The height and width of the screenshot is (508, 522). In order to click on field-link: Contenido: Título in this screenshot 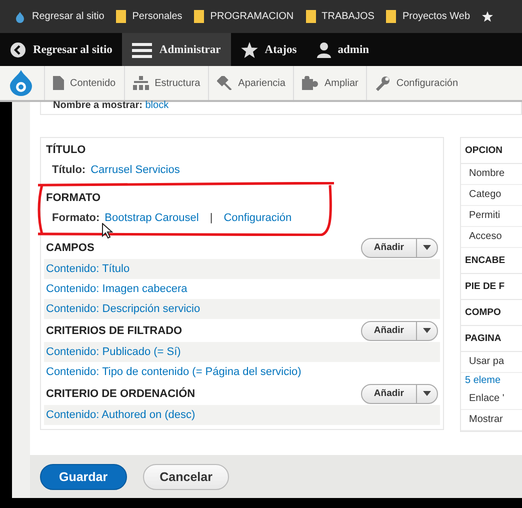, I will do `click(88, 269)`.